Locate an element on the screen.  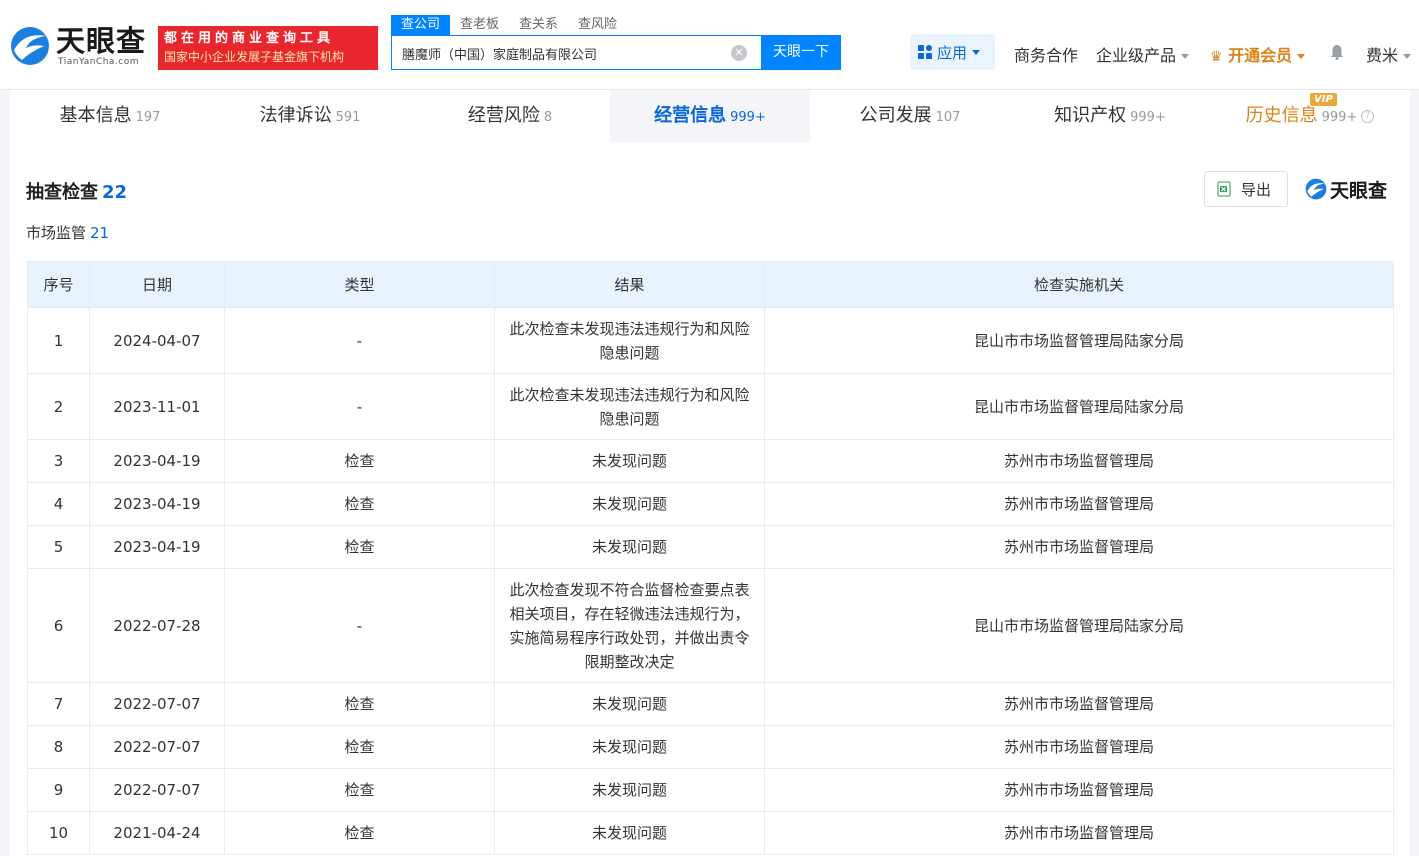
subsection-label: 市场监管 is located at coordinates (56, 233).